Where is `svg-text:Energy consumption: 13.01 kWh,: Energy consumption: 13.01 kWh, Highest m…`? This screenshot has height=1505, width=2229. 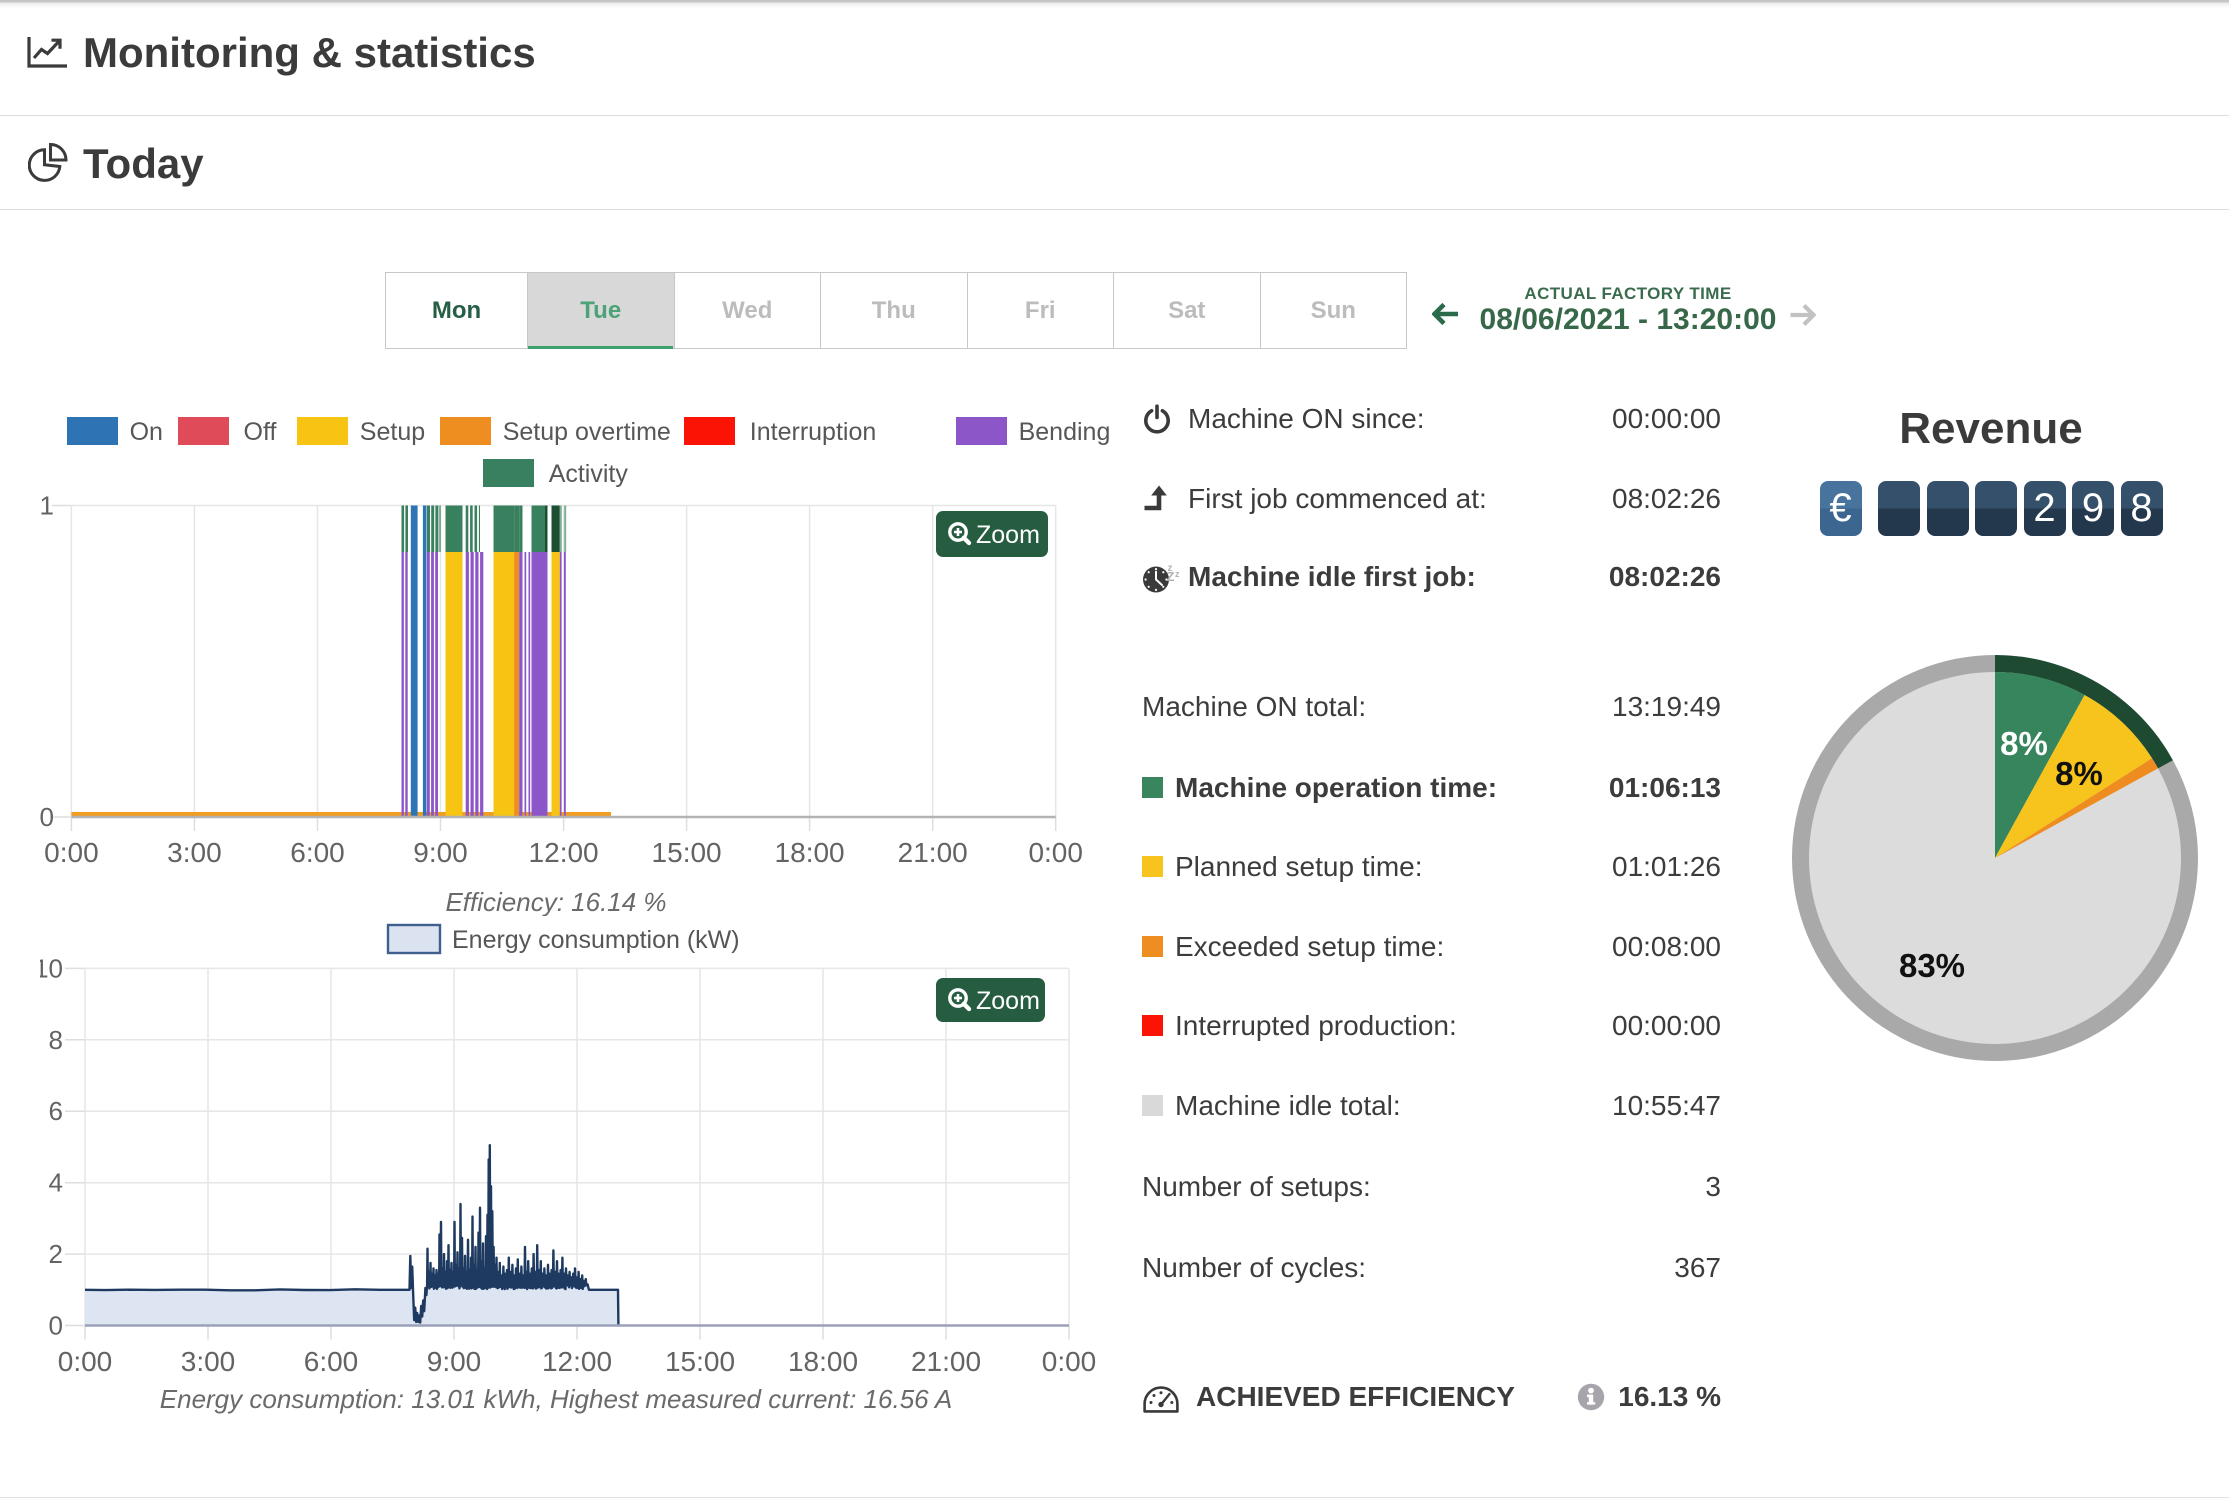
svg-text:Energy consumption: 13.01 kWh,: Energy consumption: 13.01 kWh, Highest m… is located at coordinates (556, 1399).